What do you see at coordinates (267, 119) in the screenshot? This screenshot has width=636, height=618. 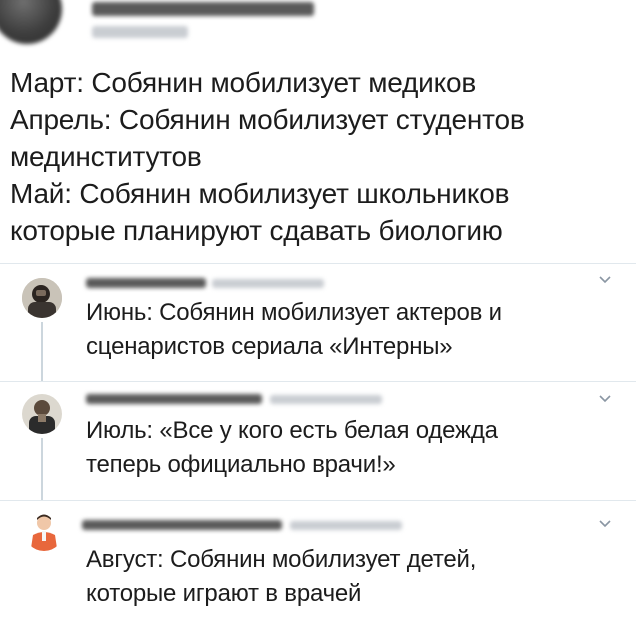 I see `tweet-line: Апрель: Собянин мобилизует студентов` at bounding box center [267, 119].